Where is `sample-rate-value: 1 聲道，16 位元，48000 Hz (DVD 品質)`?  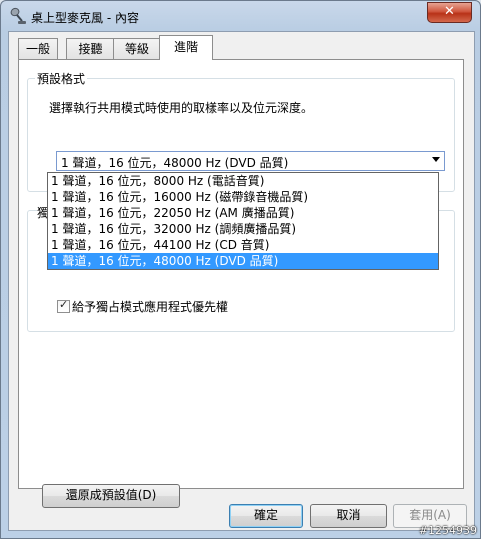
sample-rate-value: 1 聲道，16 位元，48000 Hz (DVD 品質) is located at coordinates (175, 163).